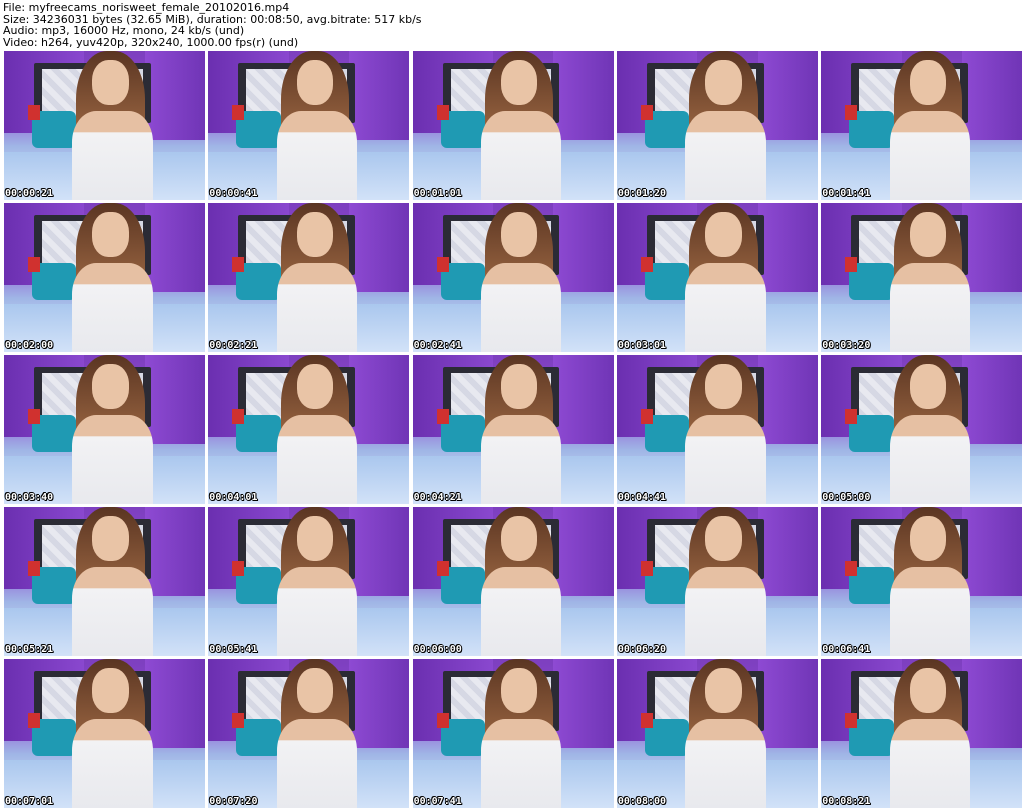 This screenshot has height=811, width=1024. I want to click on thumbnail-timestamp: 00:03:40, so click(29, 497).